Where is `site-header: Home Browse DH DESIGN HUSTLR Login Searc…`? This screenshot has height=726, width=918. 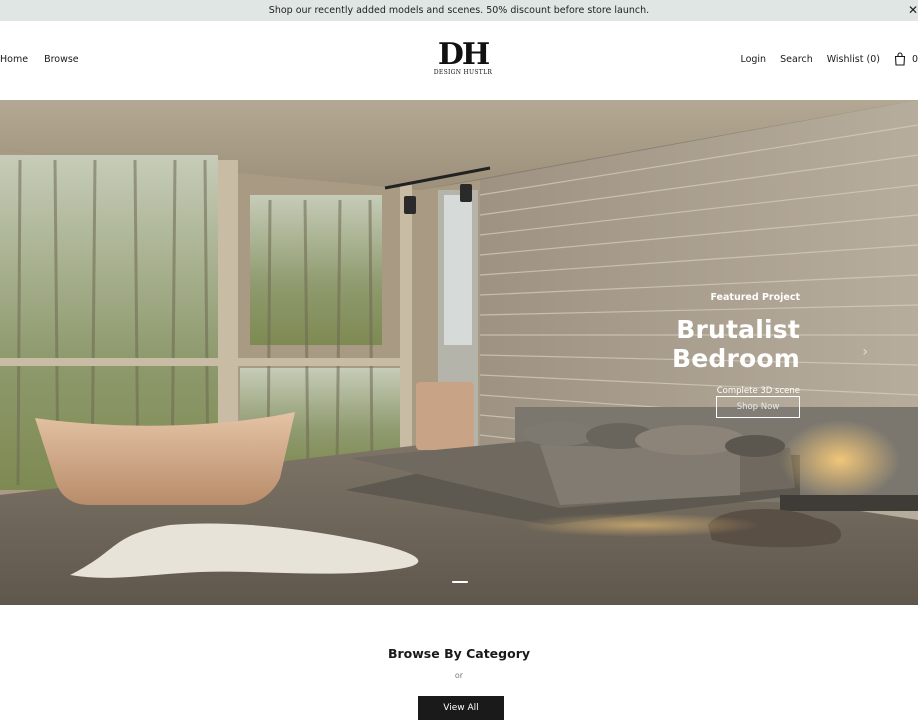 site-header: Home Browse DH DESIGN HUSTLR Login Searc… is located at coordinates (459, 60).